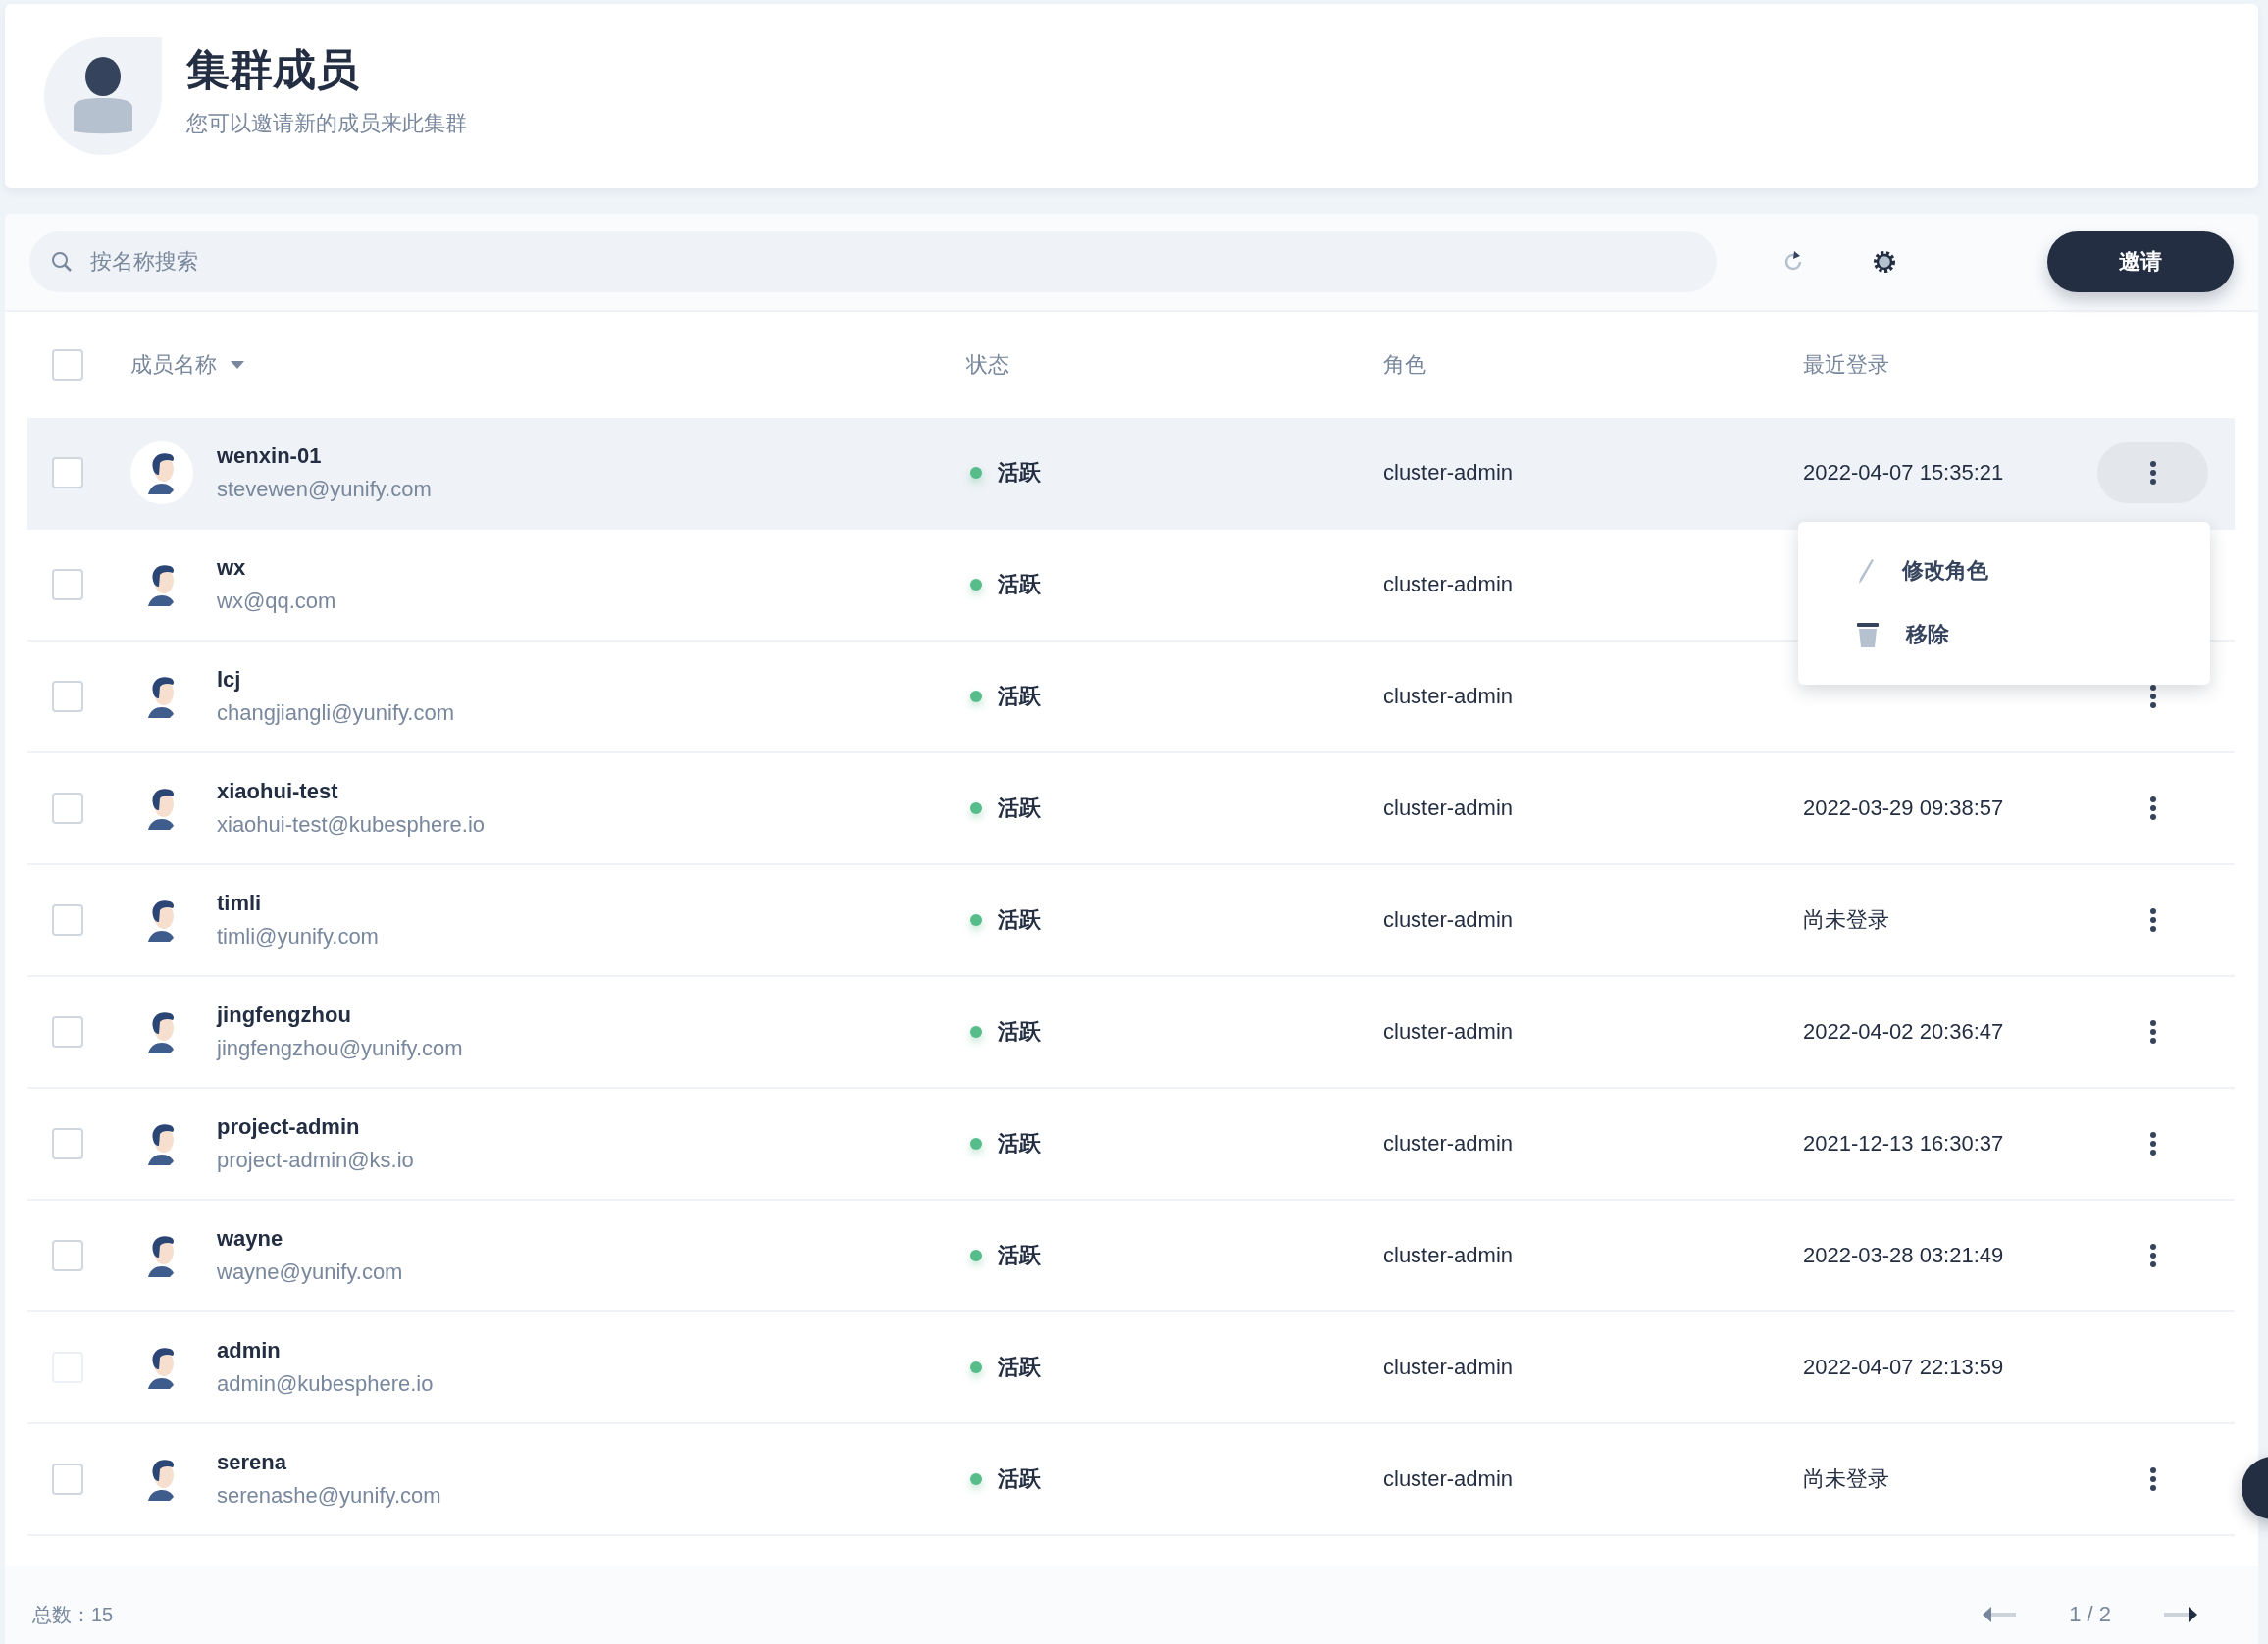  Describe the element at coordinates (1866, 570) in the screenshot. I see `pencil-icon` at that location.